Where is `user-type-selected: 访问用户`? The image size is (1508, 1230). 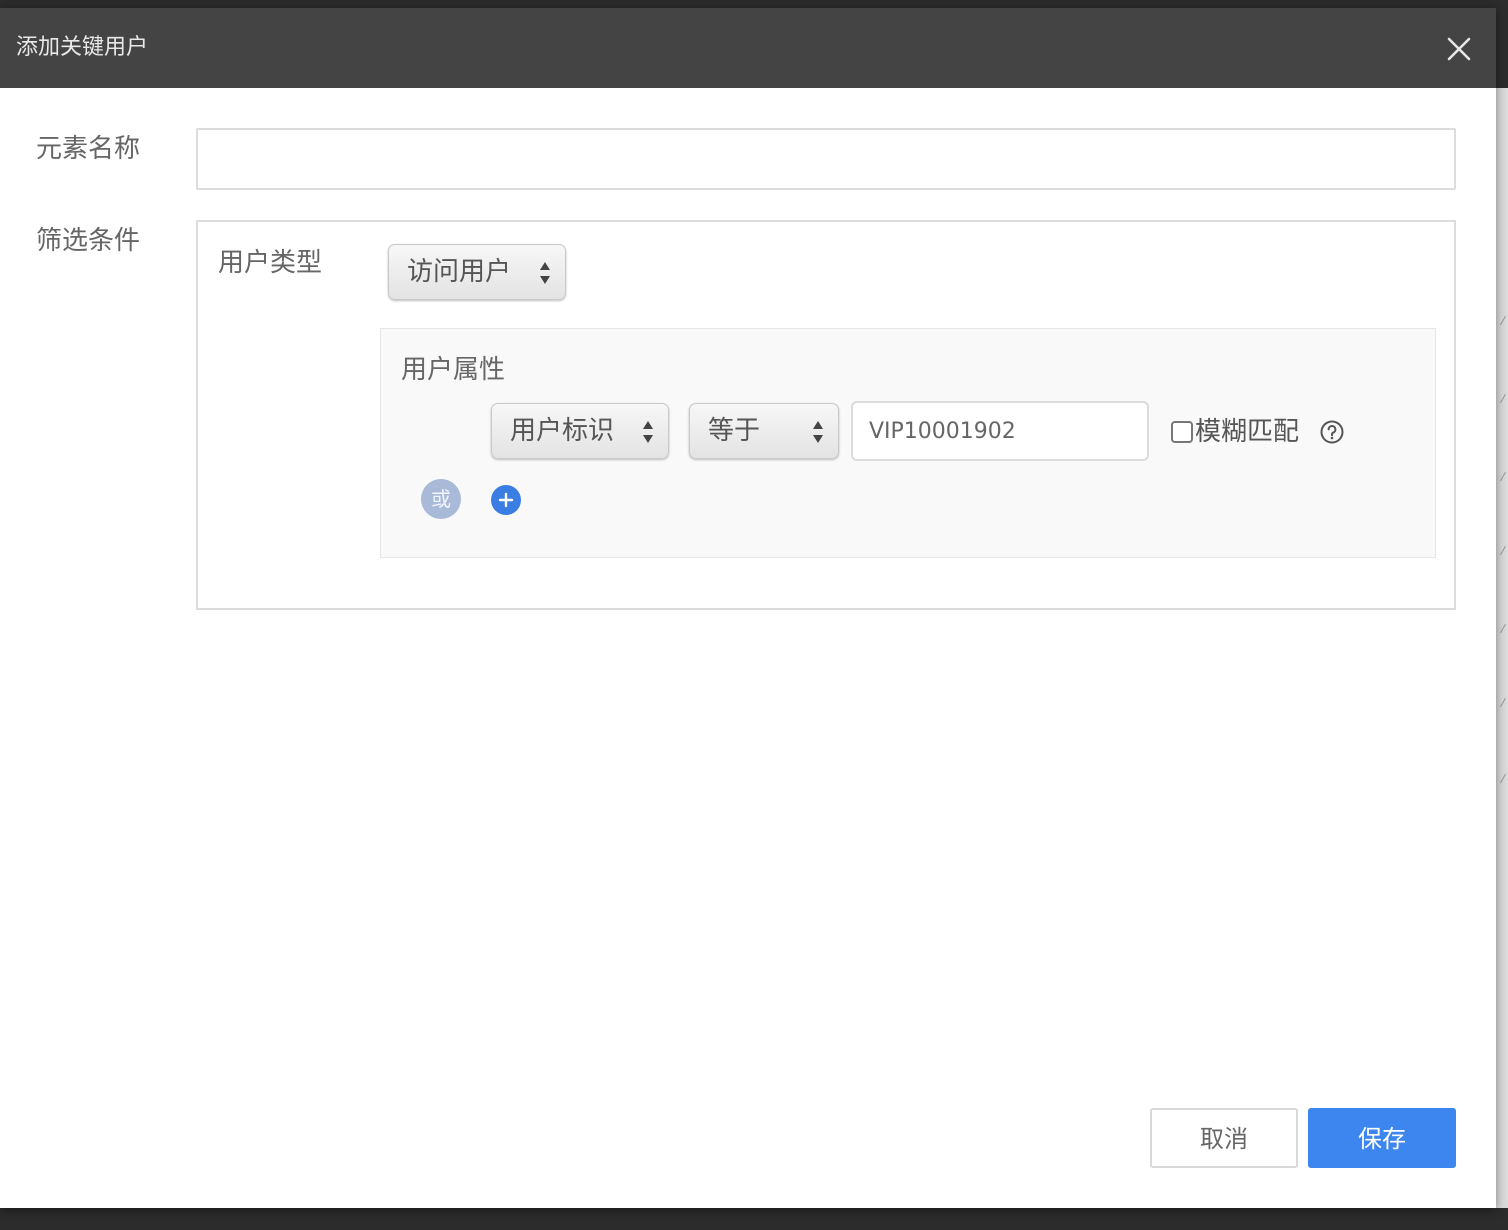 user-type-selected: 访问用户 is located at coordinates (459, 272).